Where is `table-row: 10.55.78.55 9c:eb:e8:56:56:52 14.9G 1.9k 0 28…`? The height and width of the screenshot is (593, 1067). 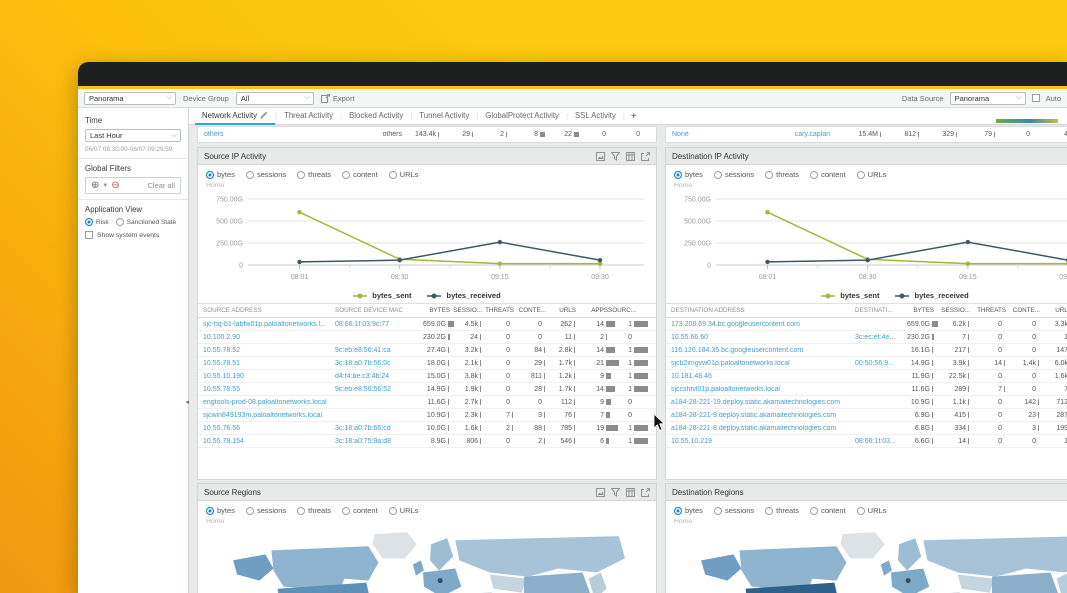 table-row: 10.55.78.55 9c:eb:e8:56:56:52 14.9G 1.9k 0 28… is located at coordinates (427, 389).